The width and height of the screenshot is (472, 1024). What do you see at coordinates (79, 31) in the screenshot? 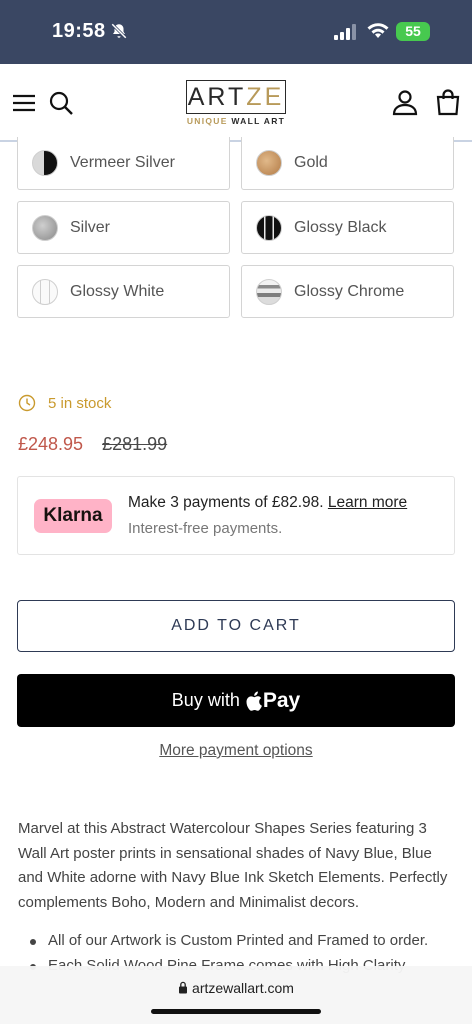
I see `status-time: 19:58` at bounding box center [79, 31].